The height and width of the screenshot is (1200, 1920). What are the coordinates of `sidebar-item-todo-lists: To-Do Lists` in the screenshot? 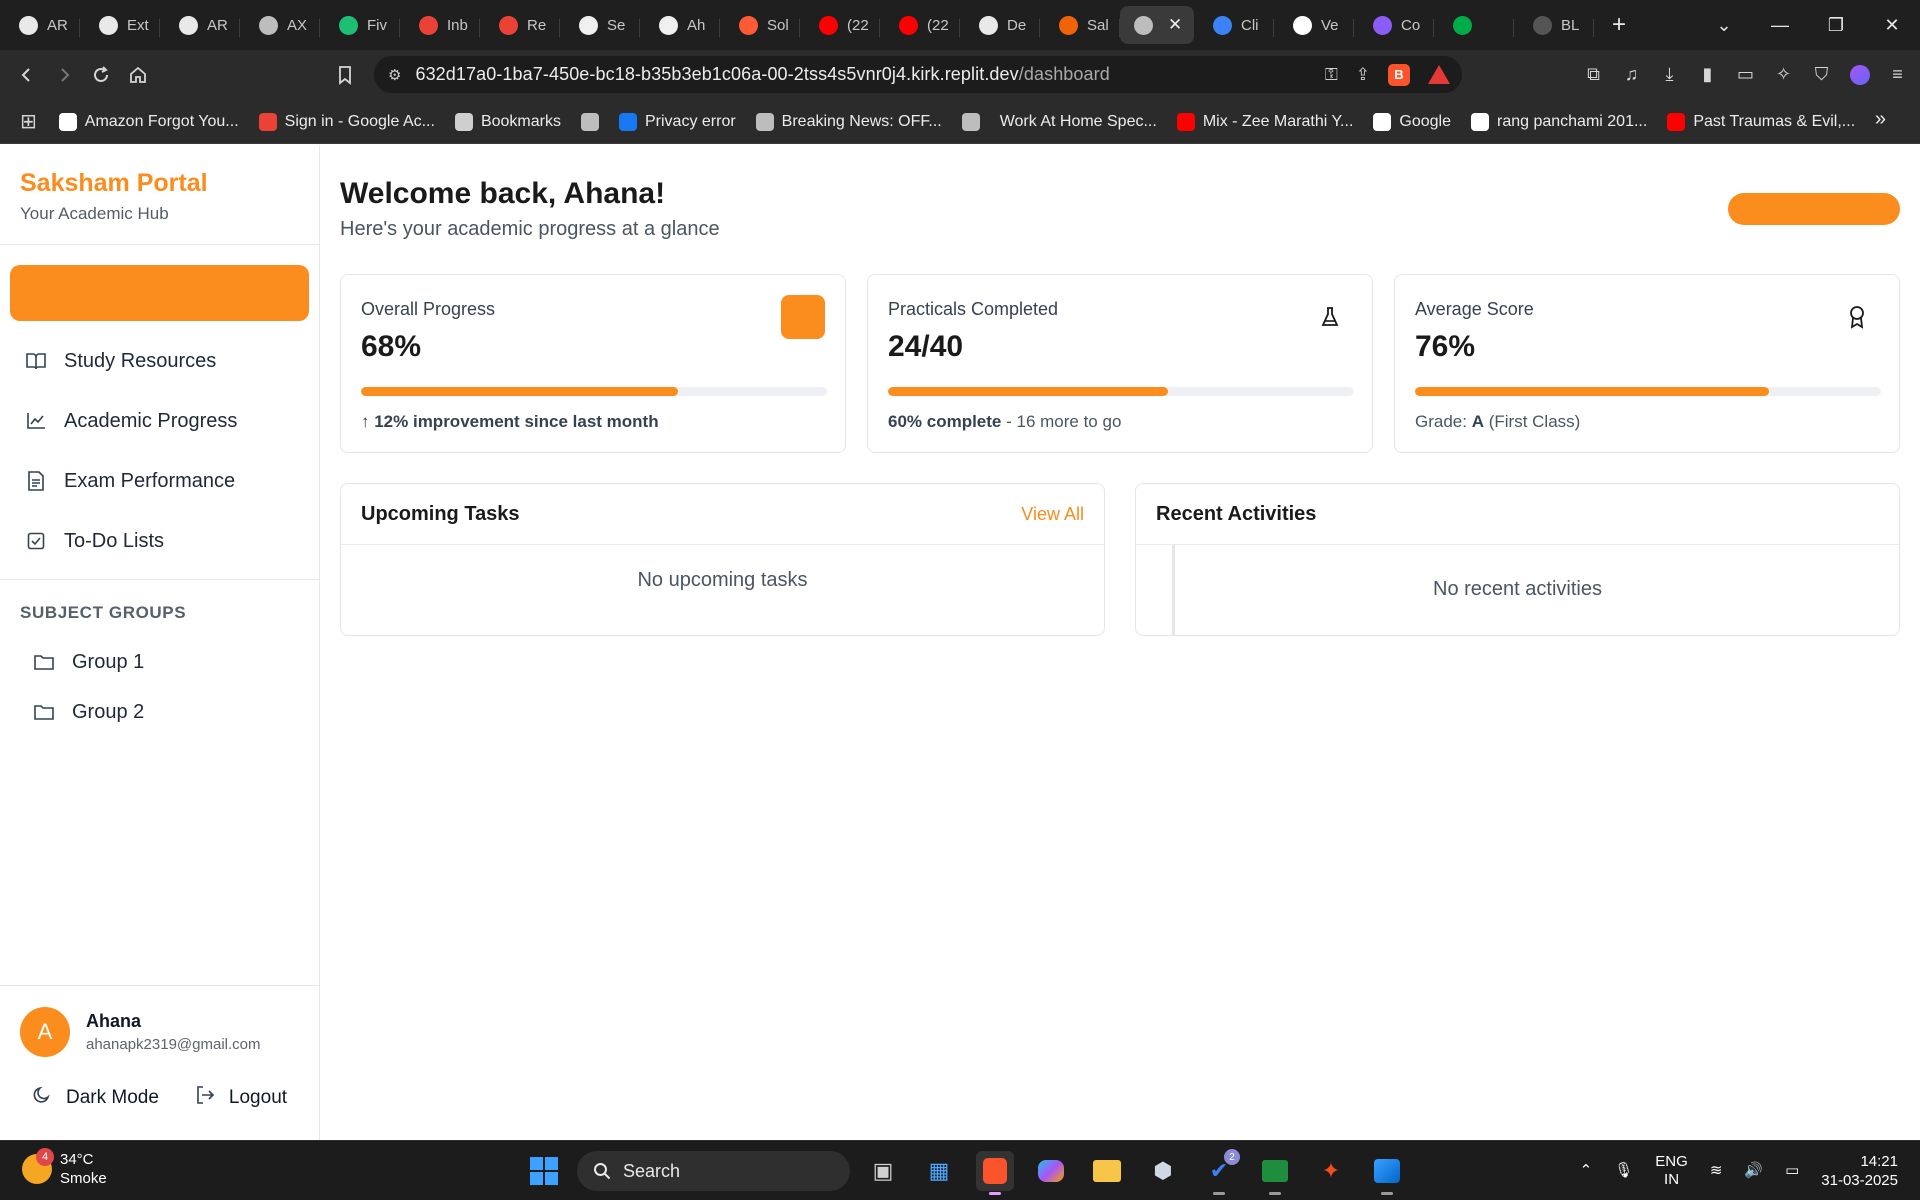 It's located at (159, 541).